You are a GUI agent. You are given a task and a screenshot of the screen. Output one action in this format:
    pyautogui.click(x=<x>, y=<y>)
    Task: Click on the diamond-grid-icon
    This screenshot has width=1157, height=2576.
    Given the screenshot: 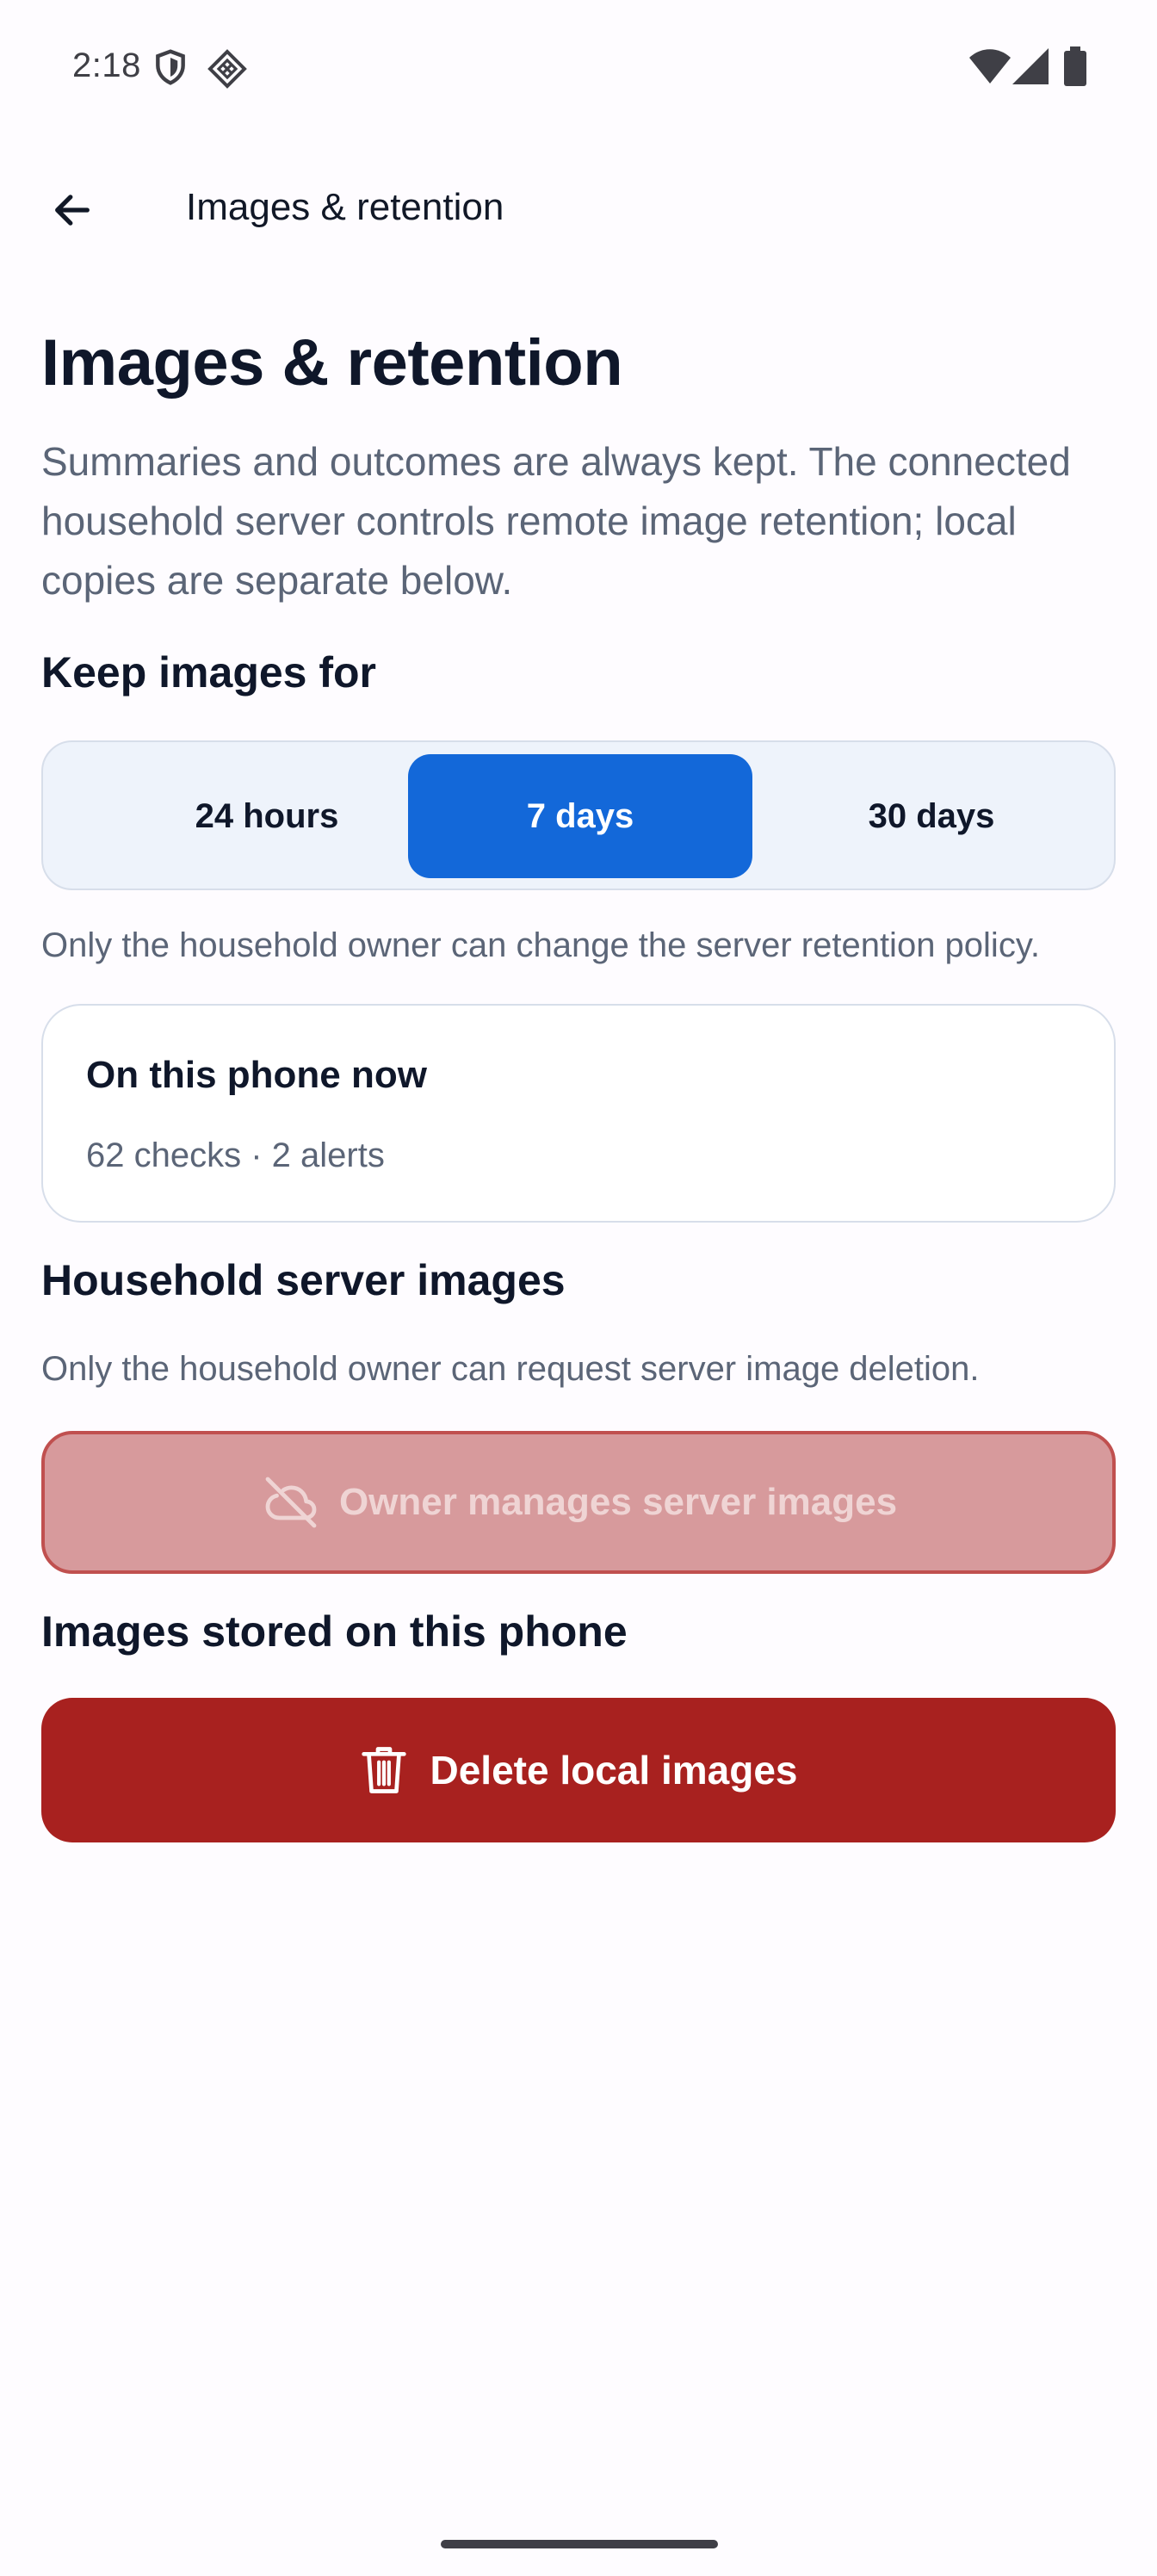 What is the action you would take?
    pyautogui.click(x=227, y=69)
    